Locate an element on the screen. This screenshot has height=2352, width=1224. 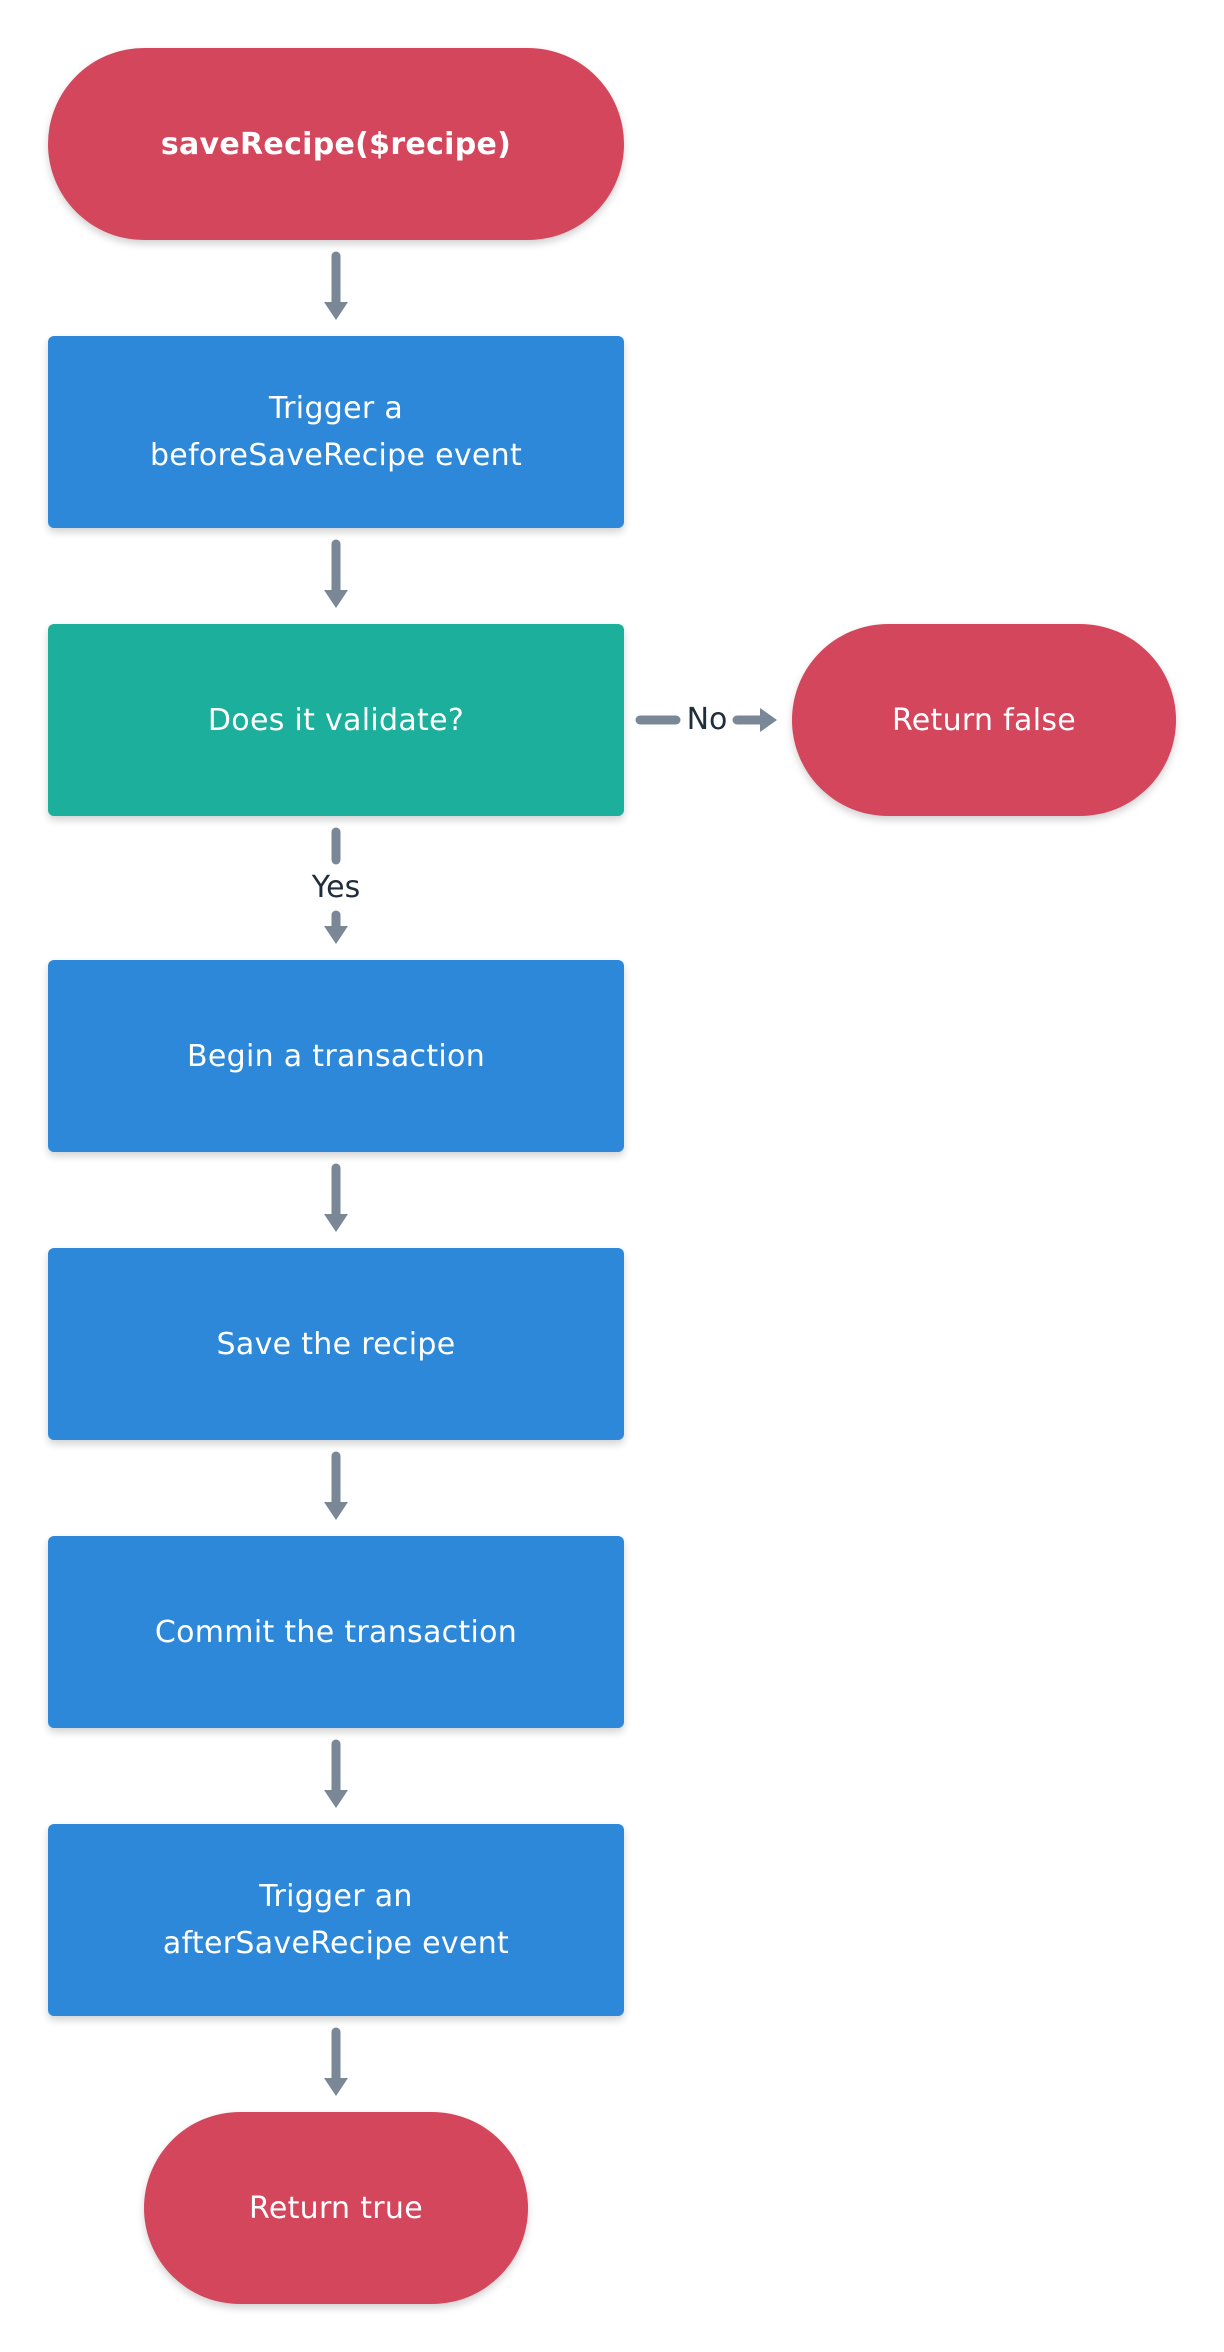
save-recipe-label: Save the recipe is located at coordinates (336, 1344).